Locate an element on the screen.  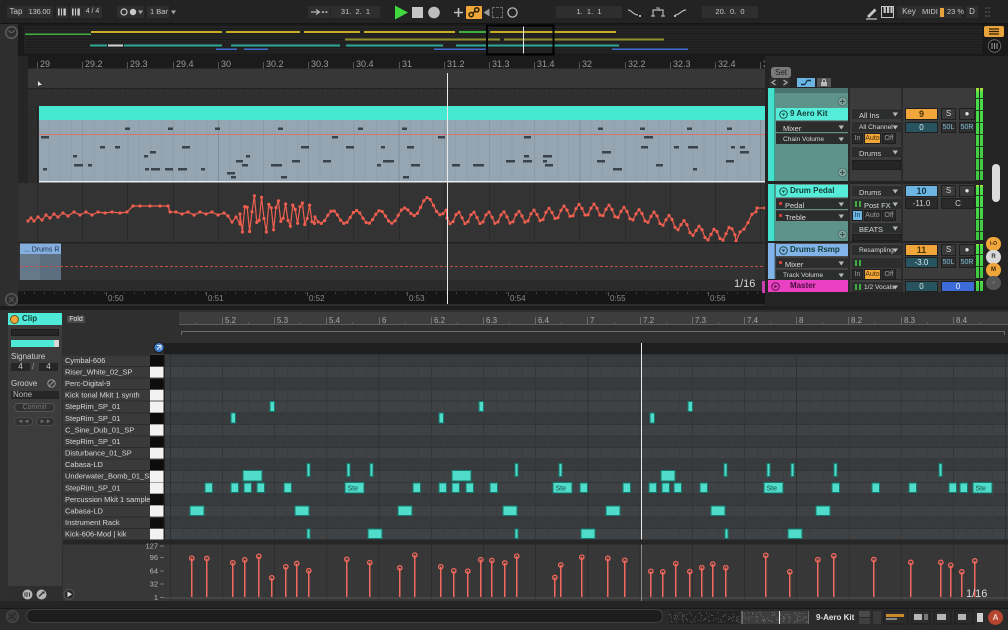
svg-text: Disturbance_01_SP is located at coordinates (98, 453).